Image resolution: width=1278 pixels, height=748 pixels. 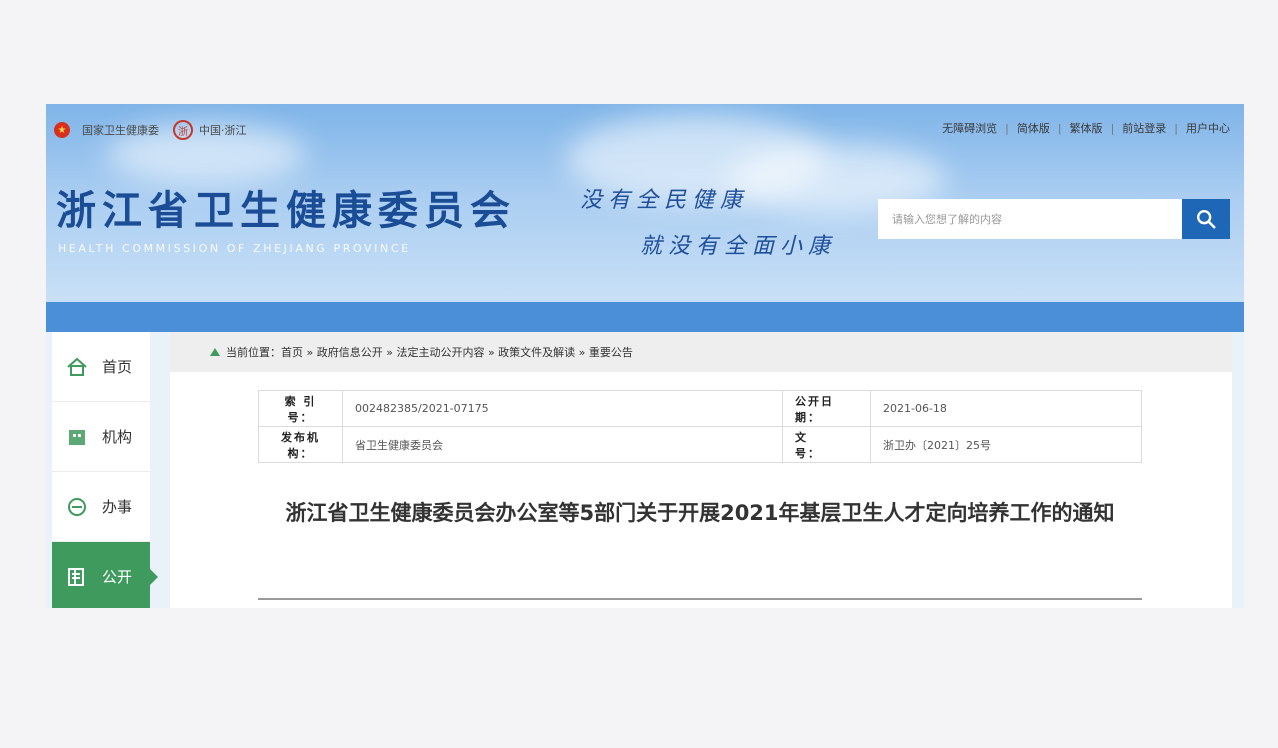 What do you see at coordinates (738, 246) in the screenshot?
I see `slogan-line-2: 就没有全面小康` at bounding box center [738, 246].